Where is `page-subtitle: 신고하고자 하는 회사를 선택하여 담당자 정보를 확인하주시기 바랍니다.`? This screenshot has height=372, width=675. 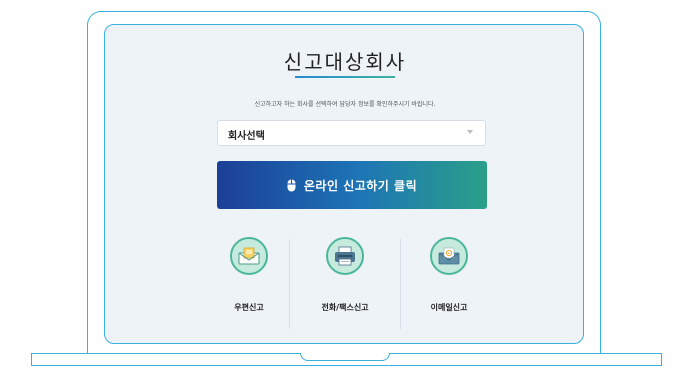
page-subtitle: 신고하고자 하는 회사를 선택하여 담당자 정보를 확인하주시기 바랍니다. is located at coordinates (345, 104).